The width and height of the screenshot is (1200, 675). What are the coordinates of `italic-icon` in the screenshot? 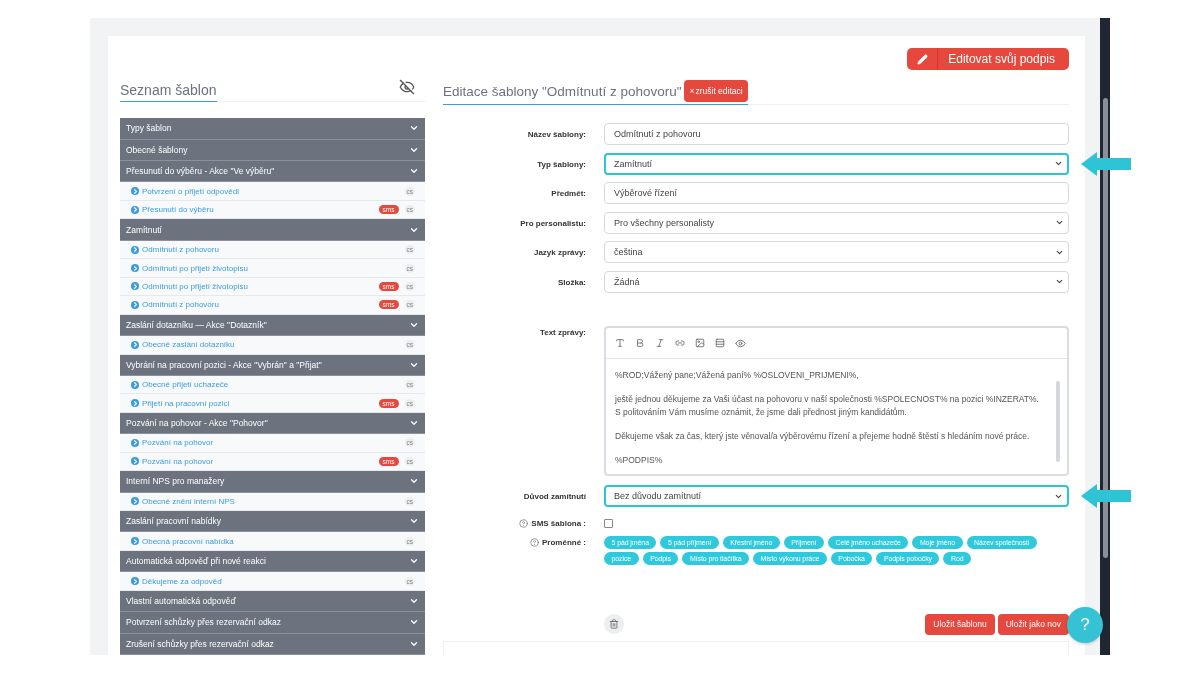 It's located at (660, 343).